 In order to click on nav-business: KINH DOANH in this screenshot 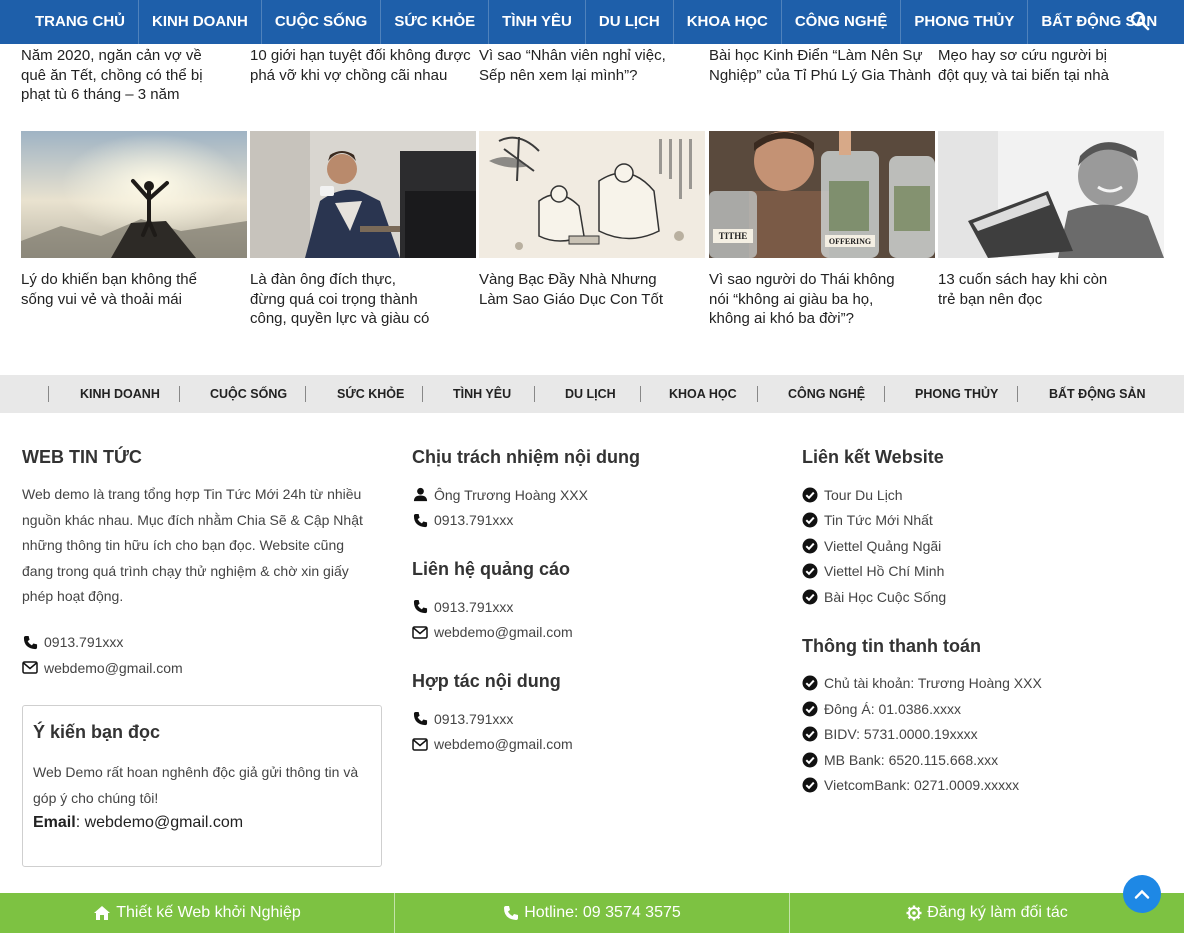, I will do `click(200, 22)`.